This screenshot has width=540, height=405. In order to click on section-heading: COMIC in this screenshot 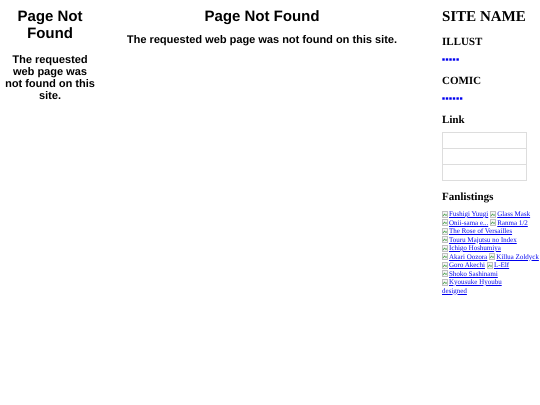, I will do `click(462, 81)`.